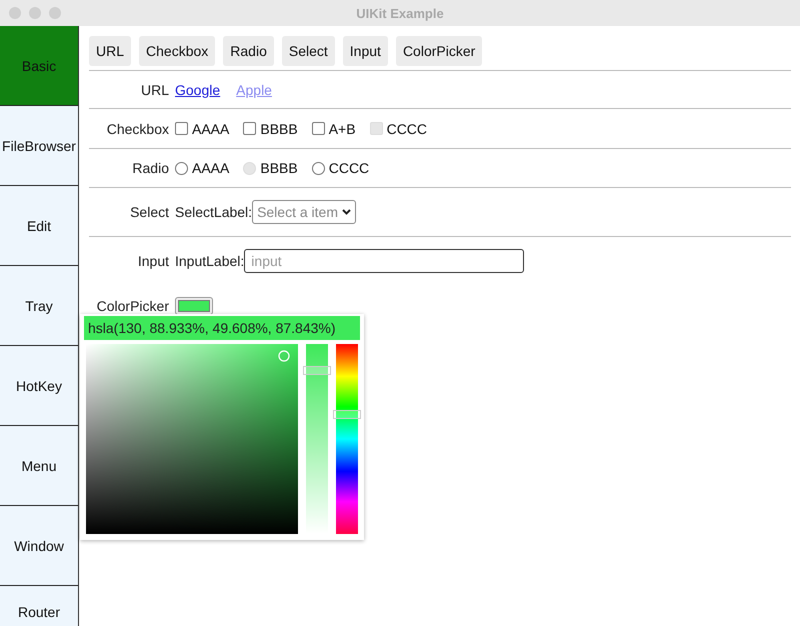  What do you see at coordinates (39, 466) in the screenshot?
I see `sidebar-item: Menu` at bounding box center [39, 466].